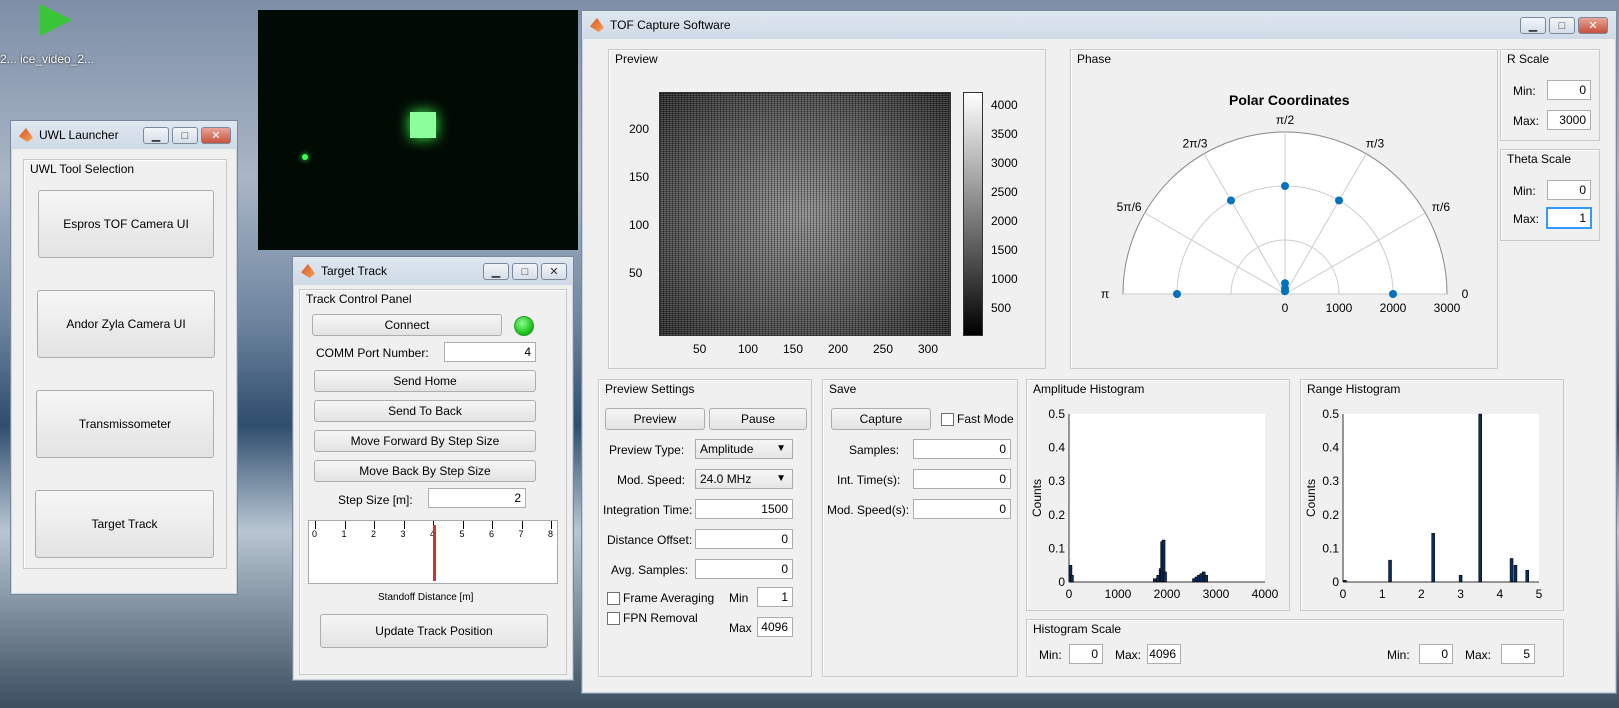  Describe the element at coordinates (1077, 629) in the screenshot. I see `hist-scale-label: Histogram Scale` at that location.